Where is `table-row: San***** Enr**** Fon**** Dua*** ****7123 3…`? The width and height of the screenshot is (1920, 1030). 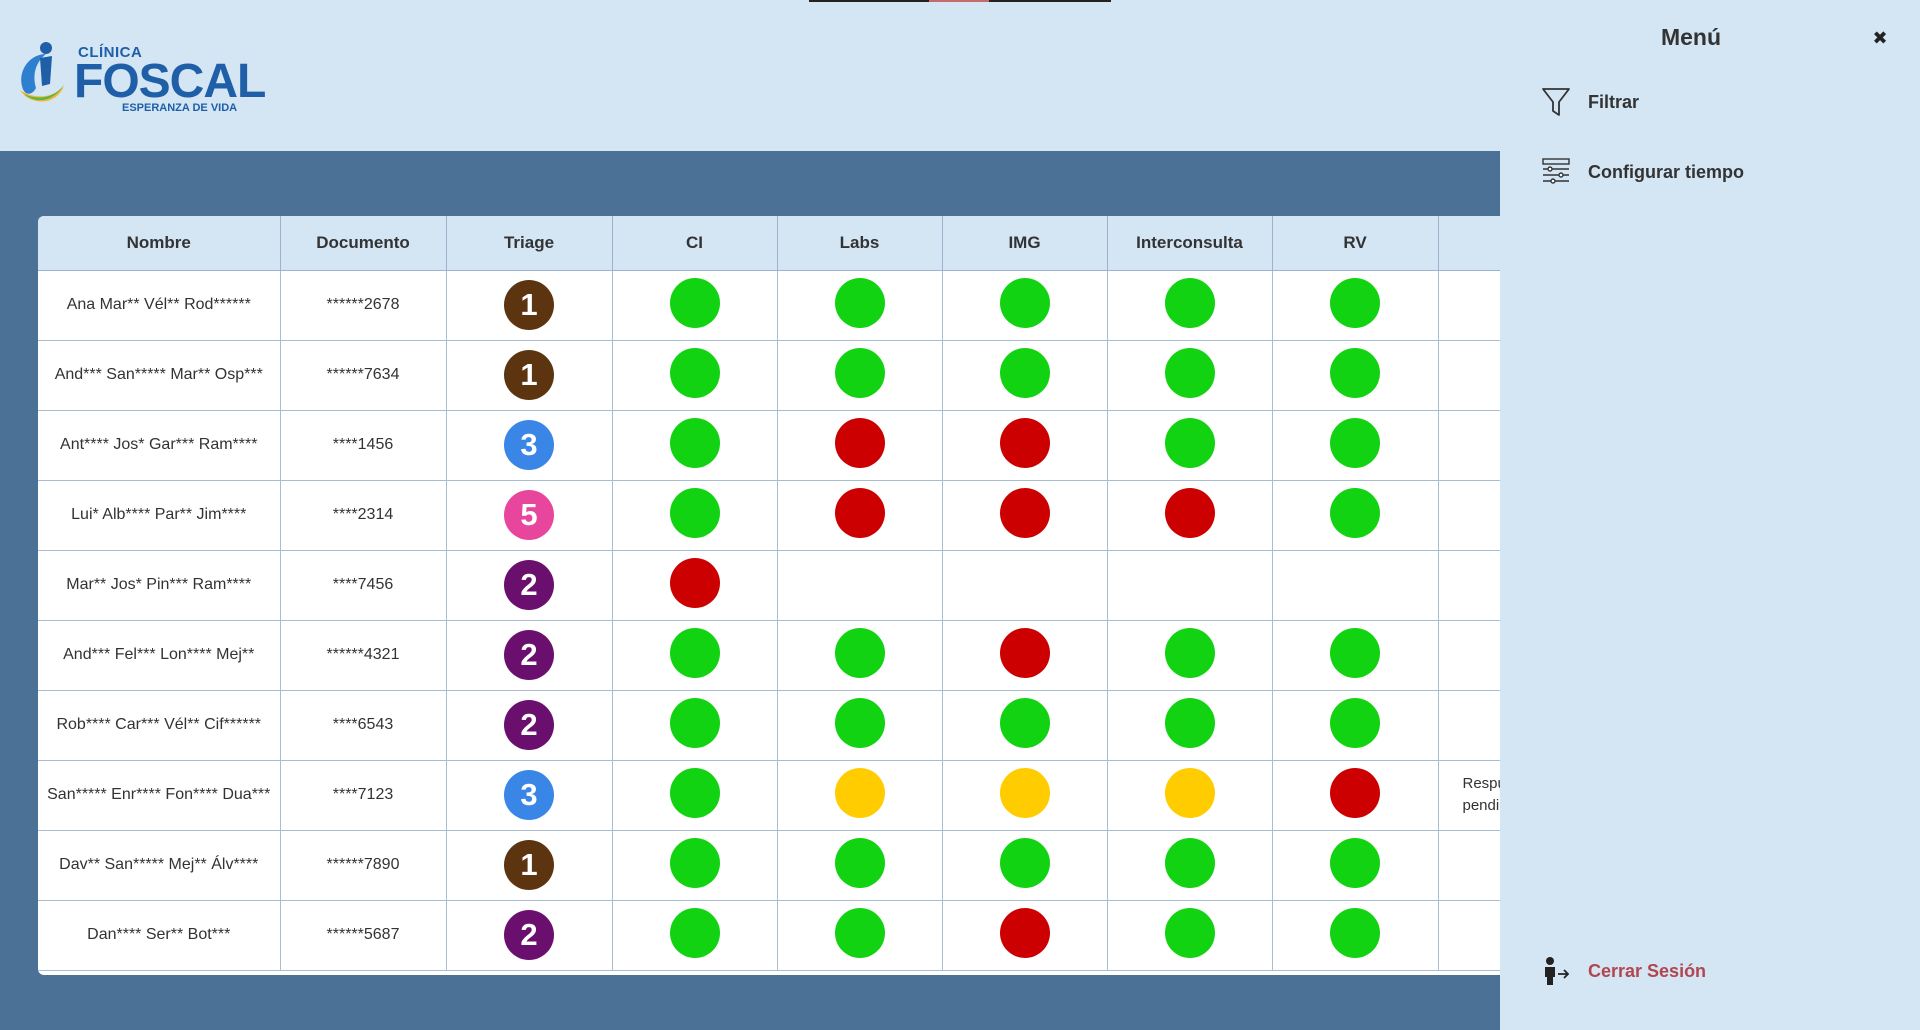 table-row: San***** Enr**** Fon**** Dua*** ****7123 3… is located at coordinates (769, 795).